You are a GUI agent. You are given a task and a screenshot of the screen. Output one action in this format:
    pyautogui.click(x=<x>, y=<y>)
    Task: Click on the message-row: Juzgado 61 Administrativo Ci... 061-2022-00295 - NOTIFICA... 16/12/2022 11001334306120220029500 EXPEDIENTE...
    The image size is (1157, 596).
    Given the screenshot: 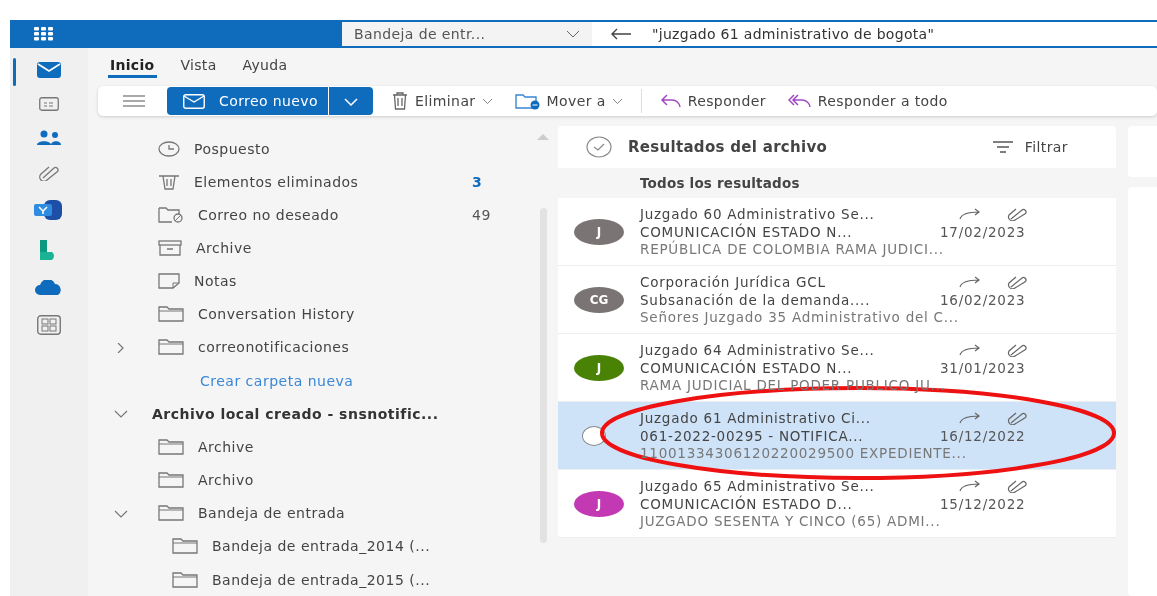 What is the action you would take?
    pyautogui.click(x=837, y=436)
    